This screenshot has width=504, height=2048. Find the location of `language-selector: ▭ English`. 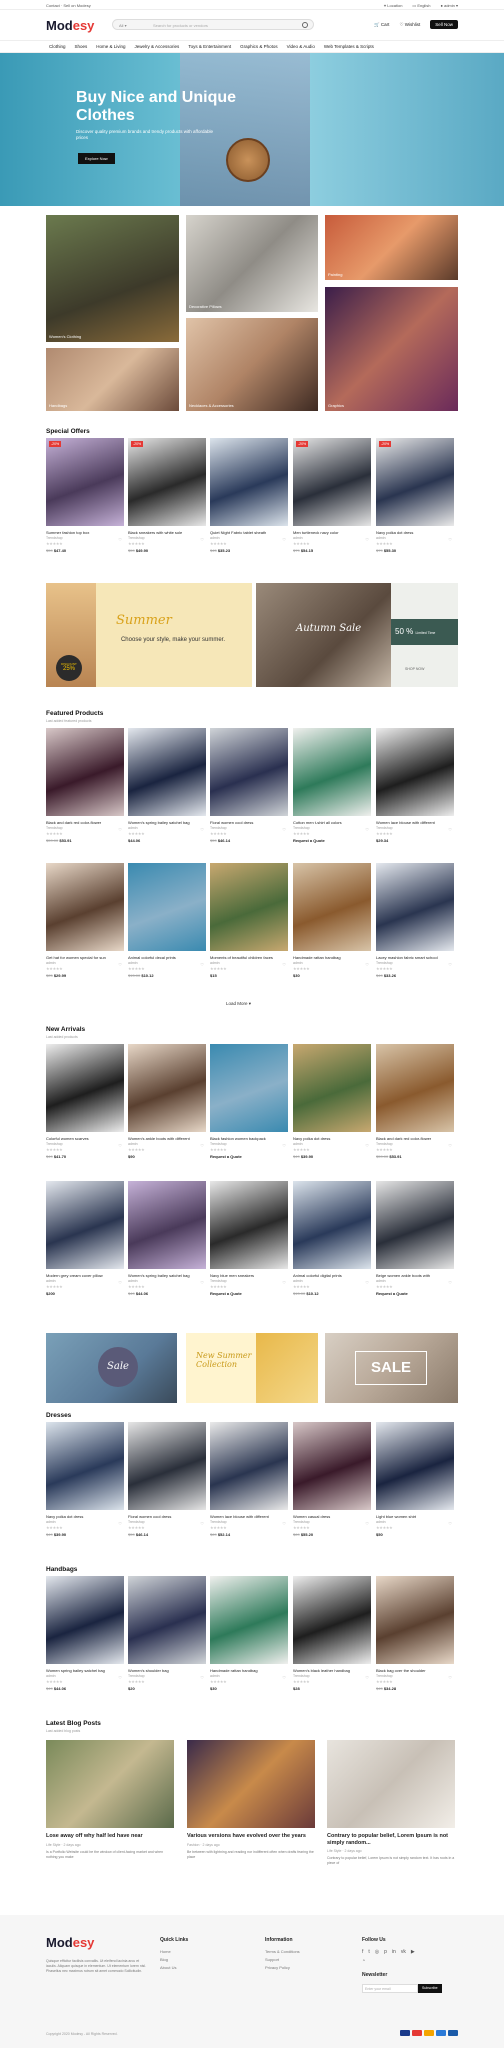

language-selector: ▭ English is located at coordinates (421, 5).